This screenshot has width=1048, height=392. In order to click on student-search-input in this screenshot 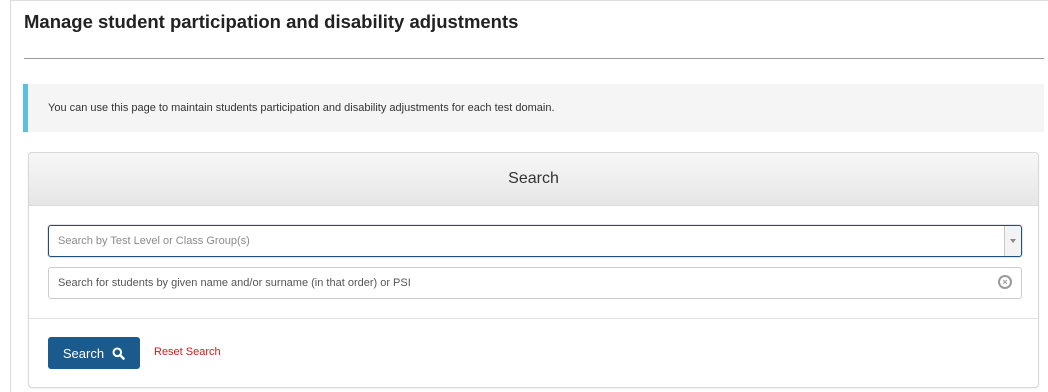, I will do `click(519, 283)`.